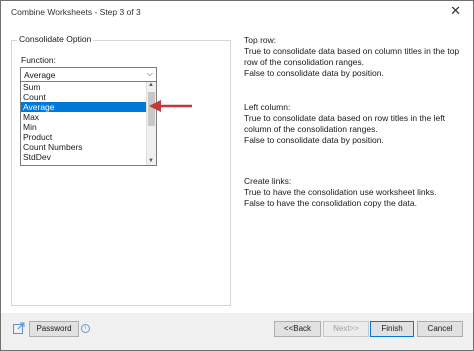 Image resolution: width=474 pixels, height=351 pixels. What do you see at coordinates (83, 117) in the screenshot?
I see `option-max: Max` at bounding box center [83, 117].